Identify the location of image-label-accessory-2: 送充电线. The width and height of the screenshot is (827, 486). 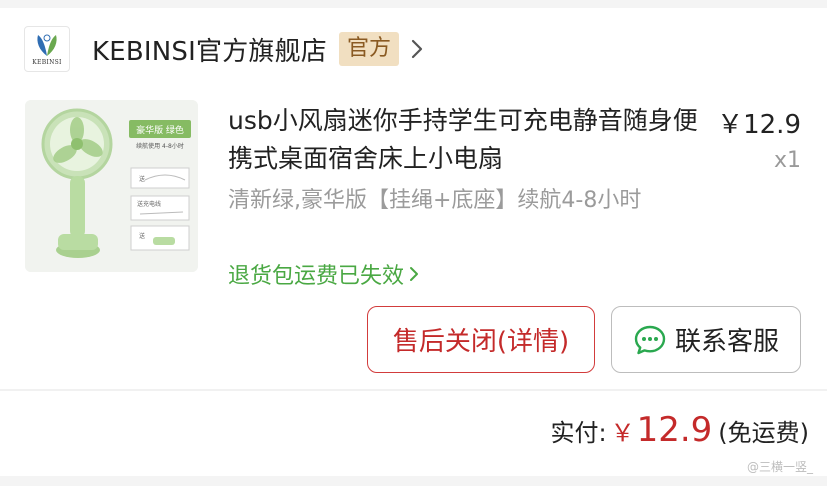
(149, 204).